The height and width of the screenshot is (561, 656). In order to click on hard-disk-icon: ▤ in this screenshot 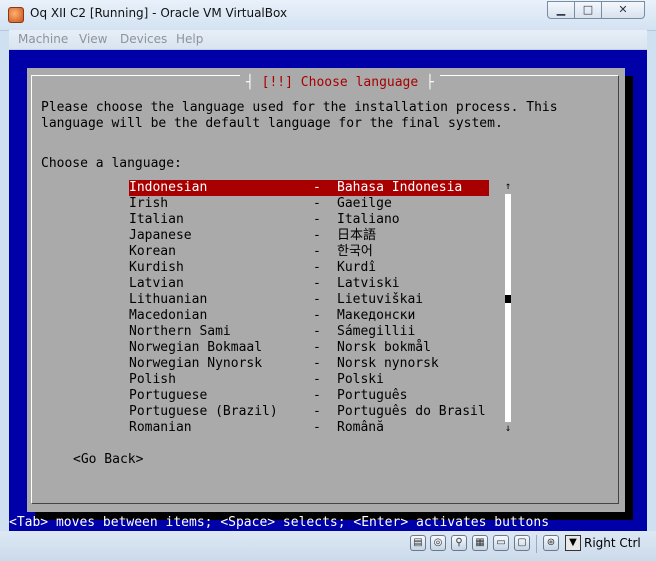, I will do `click(418, 543)`.